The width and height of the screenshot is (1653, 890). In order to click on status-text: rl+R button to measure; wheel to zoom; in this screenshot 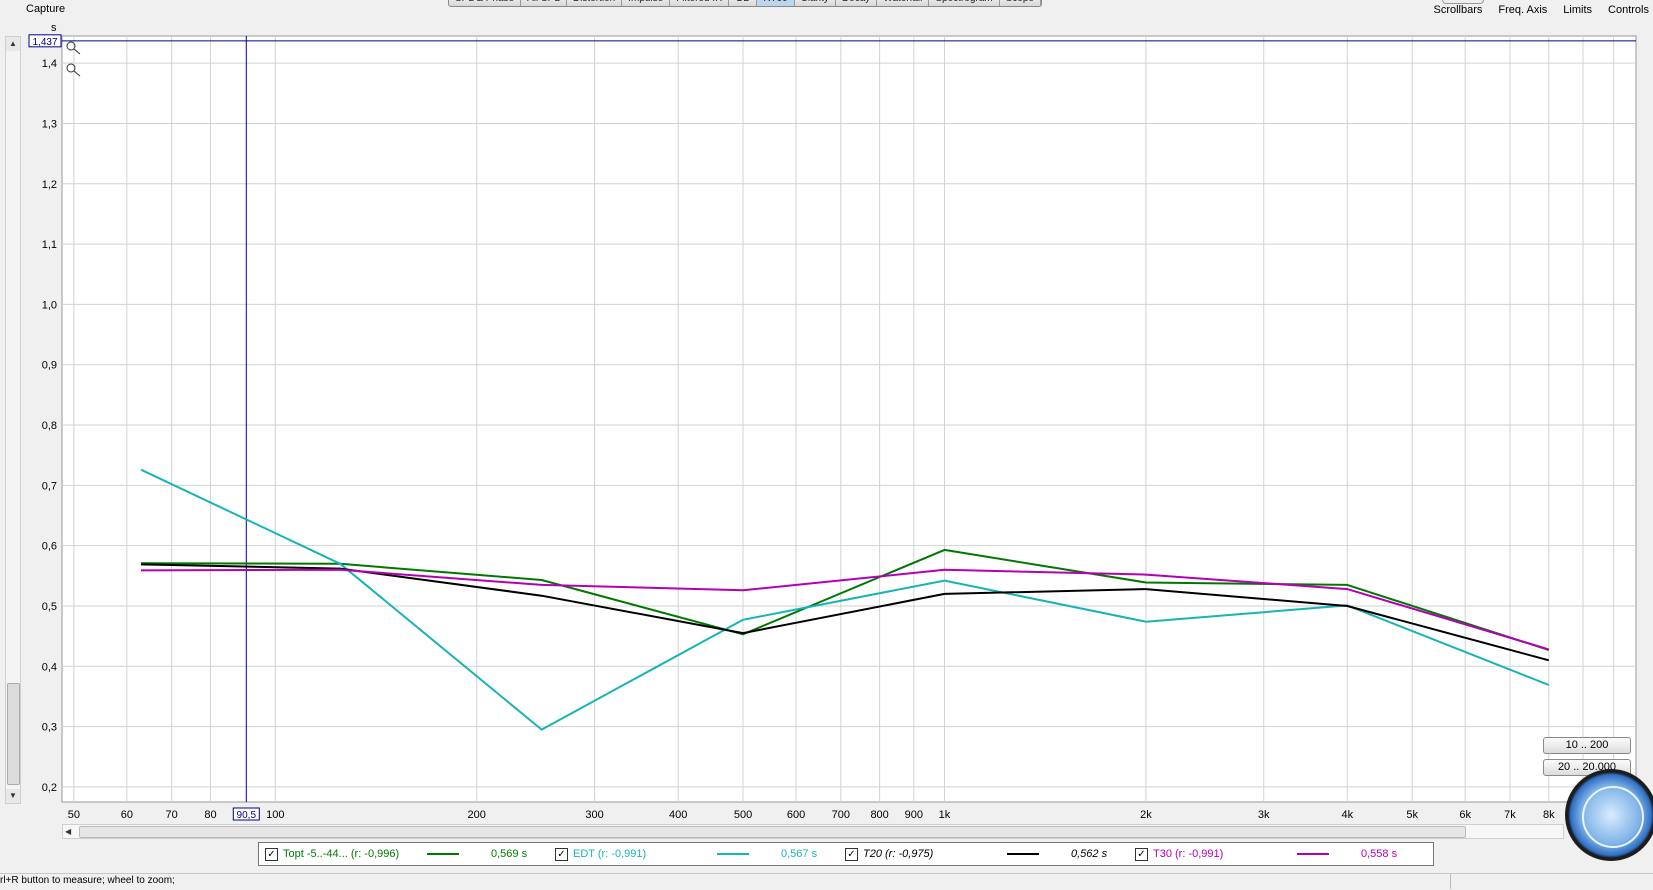, I will do `click(87, 880)`.